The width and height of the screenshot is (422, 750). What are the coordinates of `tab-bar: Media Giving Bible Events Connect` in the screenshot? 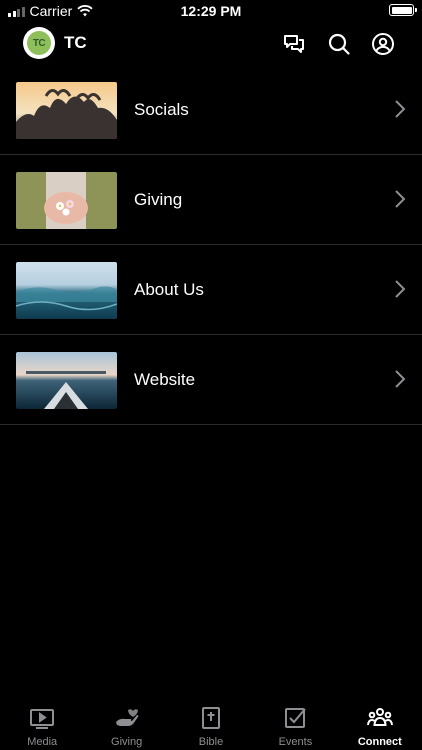 It's located at (211, 725).